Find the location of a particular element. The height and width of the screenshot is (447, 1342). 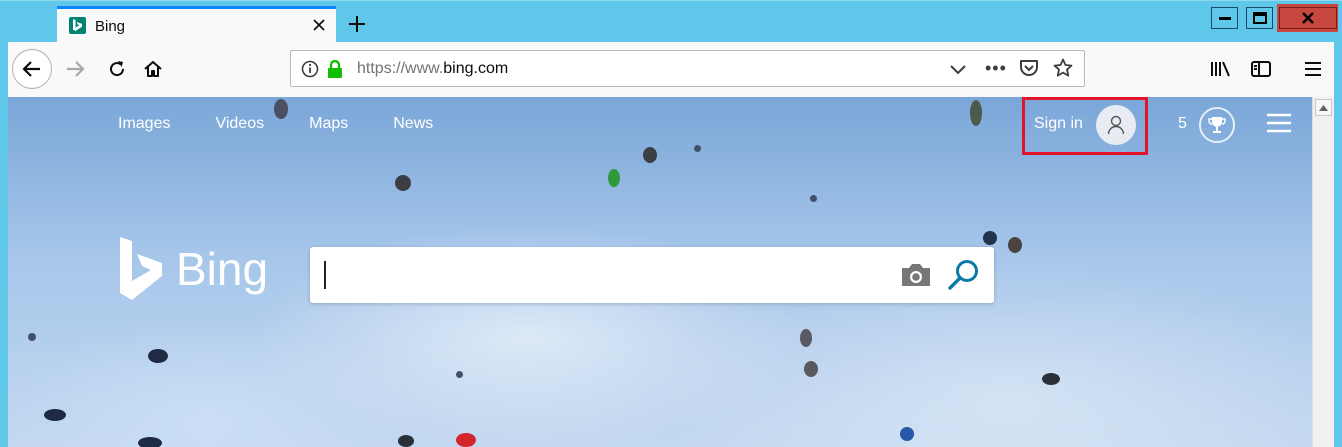

minimize-button is located at coordinates (1224, 18).